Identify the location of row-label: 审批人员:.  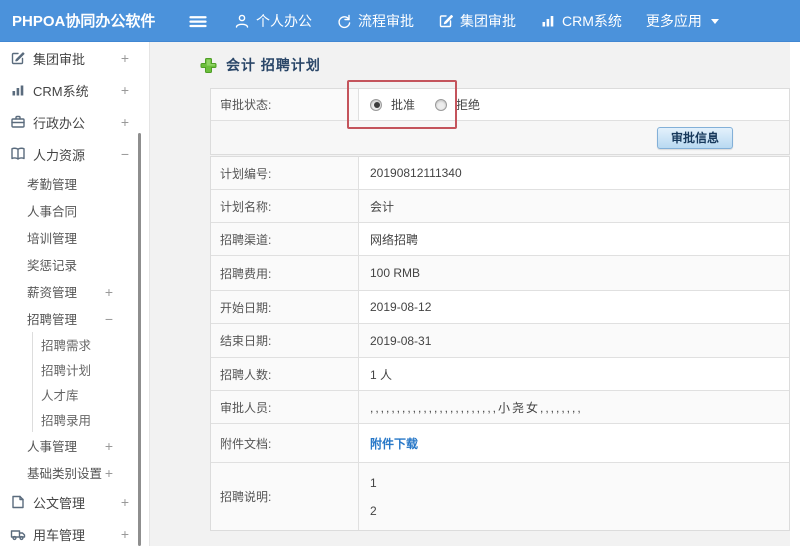
(285, 407).